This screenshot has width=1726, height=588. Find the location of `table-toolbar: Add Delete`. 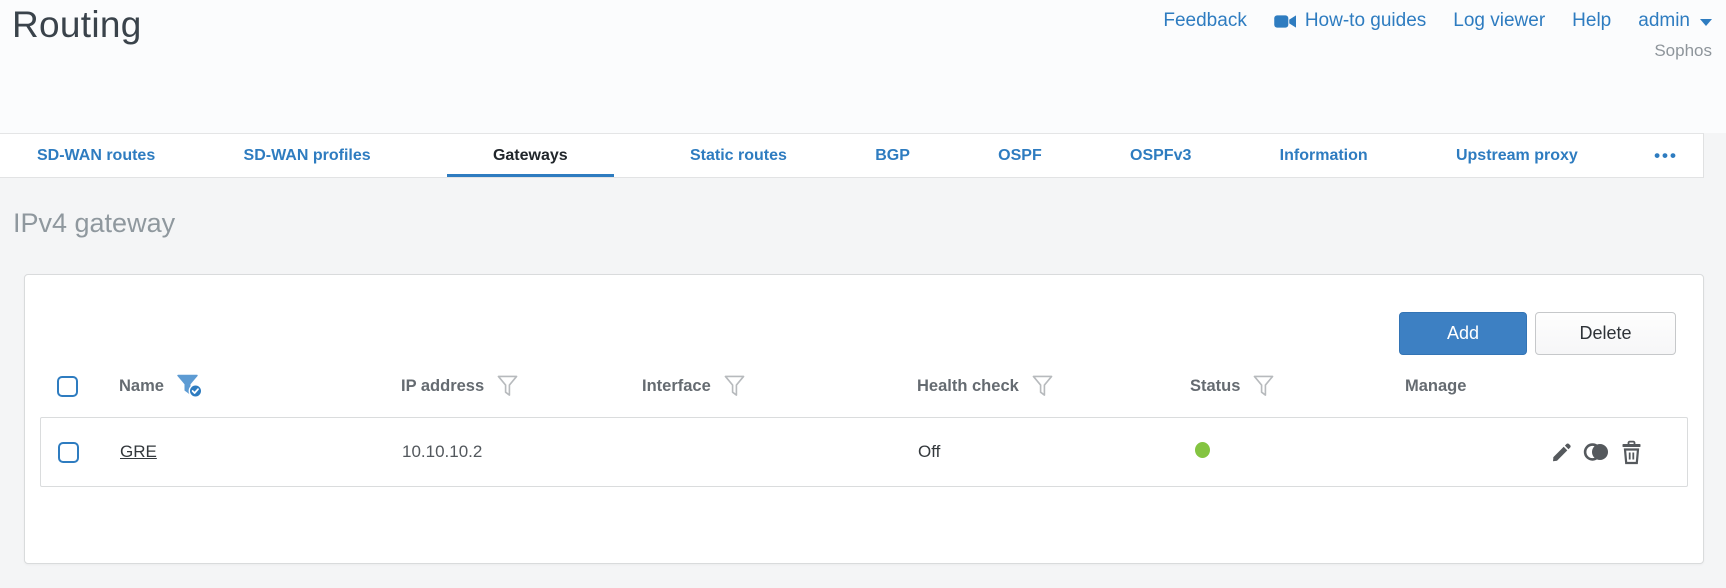

table-toolbar: Add Delete is located at coordinates (864, 315).